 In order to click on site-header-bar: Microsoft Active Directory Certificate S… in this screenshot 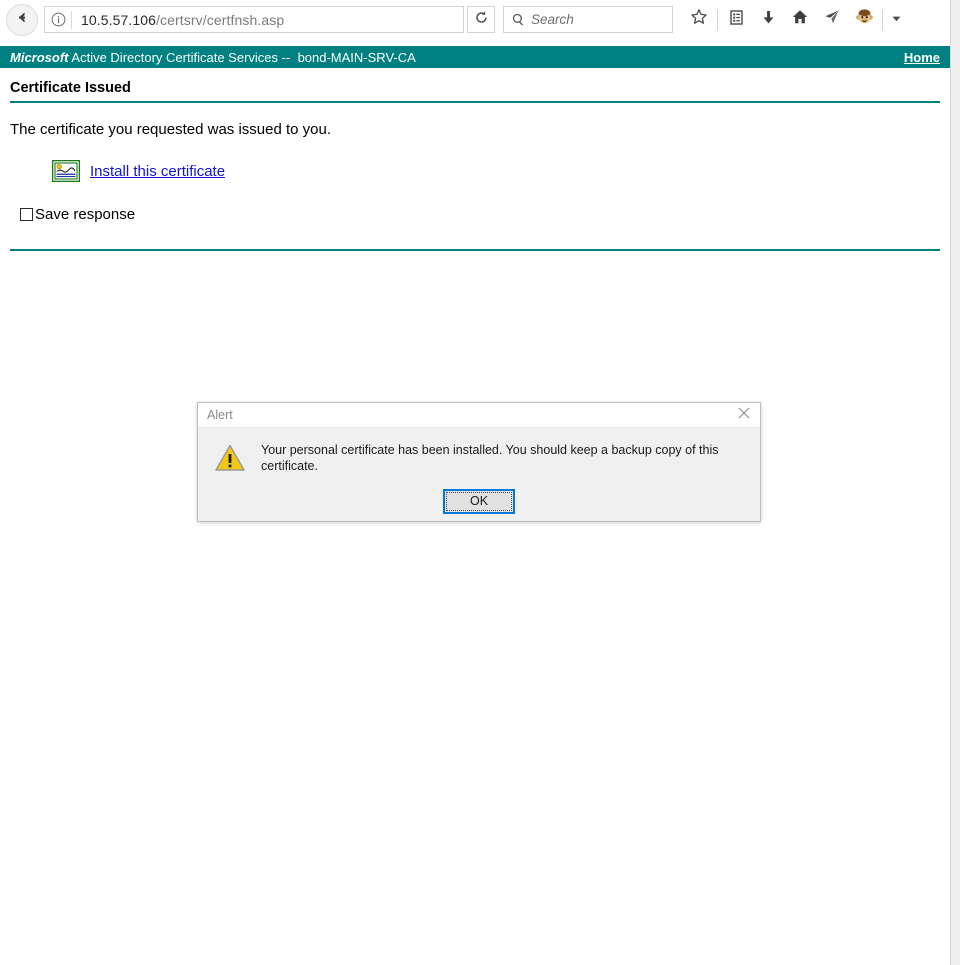, I will do `click(475, 57)`.